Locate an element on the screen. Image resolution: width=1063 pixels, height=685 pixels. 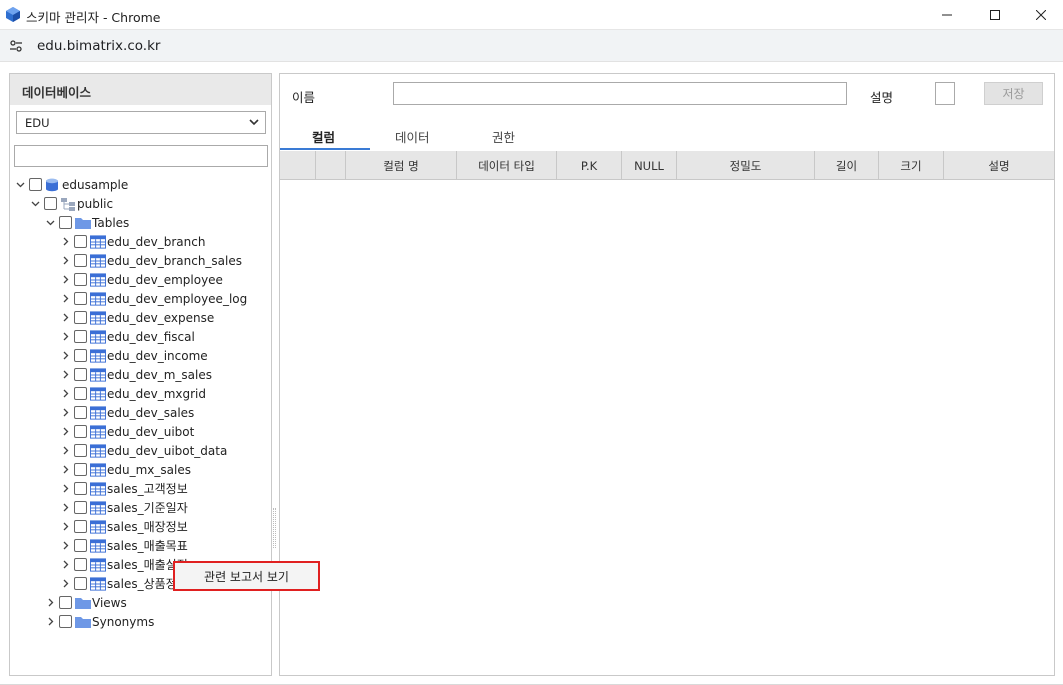
name-input is located at coordinates (620, 93).